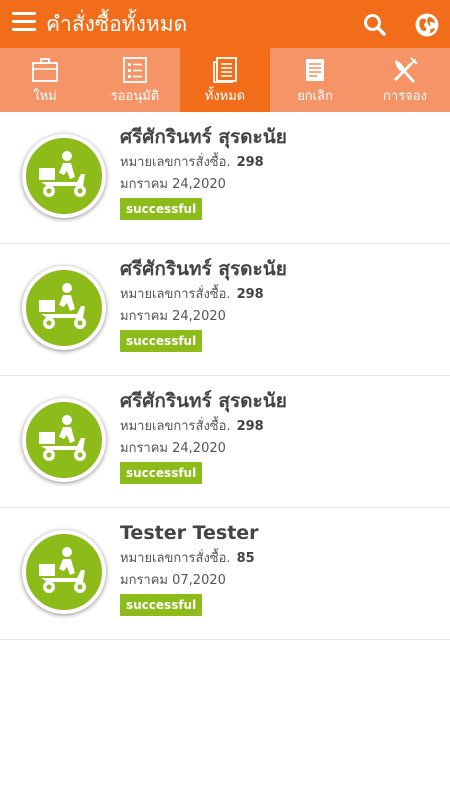  I want to click on search-icon, so click(375, 25).